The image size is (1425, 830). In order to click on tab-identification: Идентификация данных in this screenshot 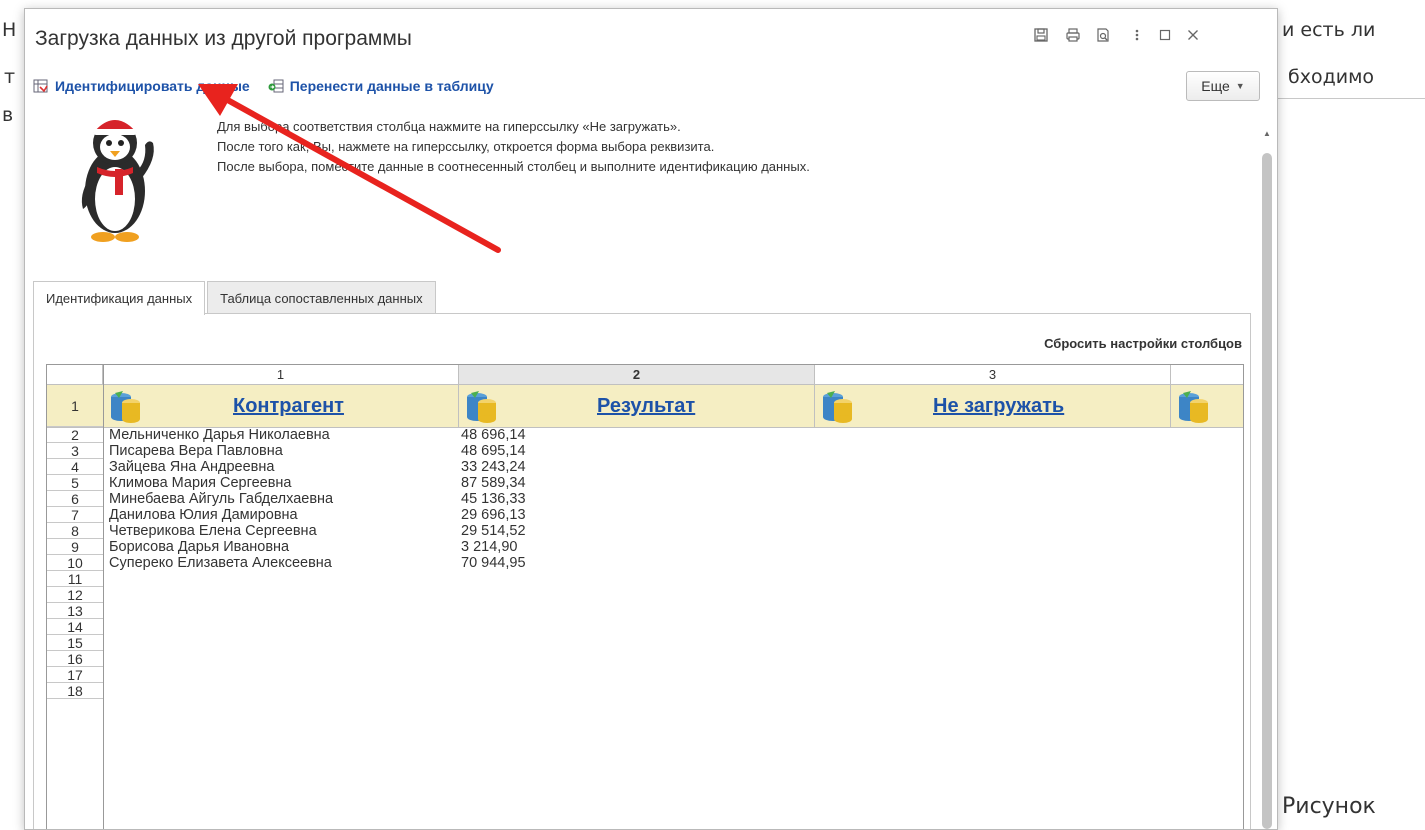, I will do `click(119, 298)`.